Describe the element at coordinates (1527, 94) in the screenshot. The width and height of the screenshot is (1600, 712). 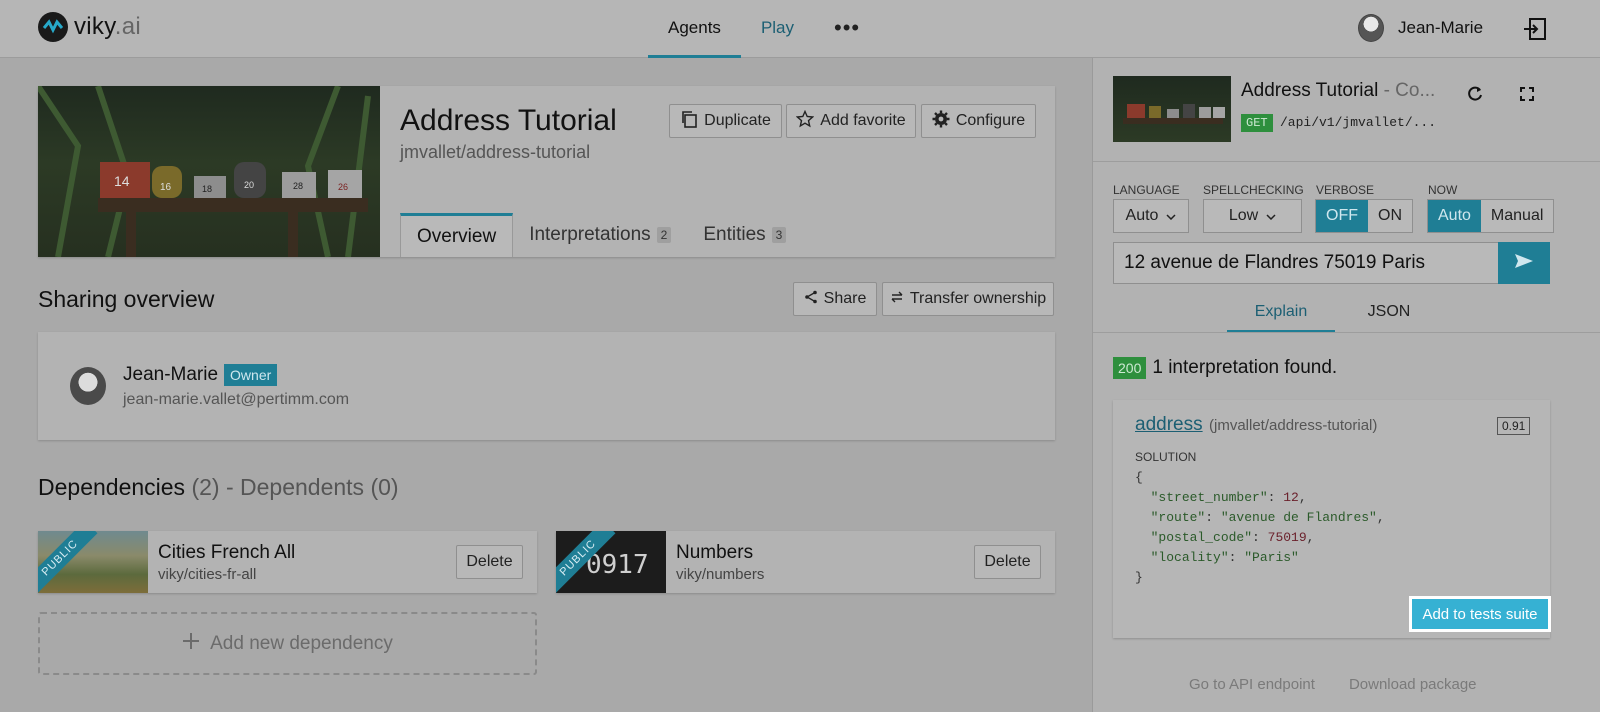
I see `expand-icon` at that location.